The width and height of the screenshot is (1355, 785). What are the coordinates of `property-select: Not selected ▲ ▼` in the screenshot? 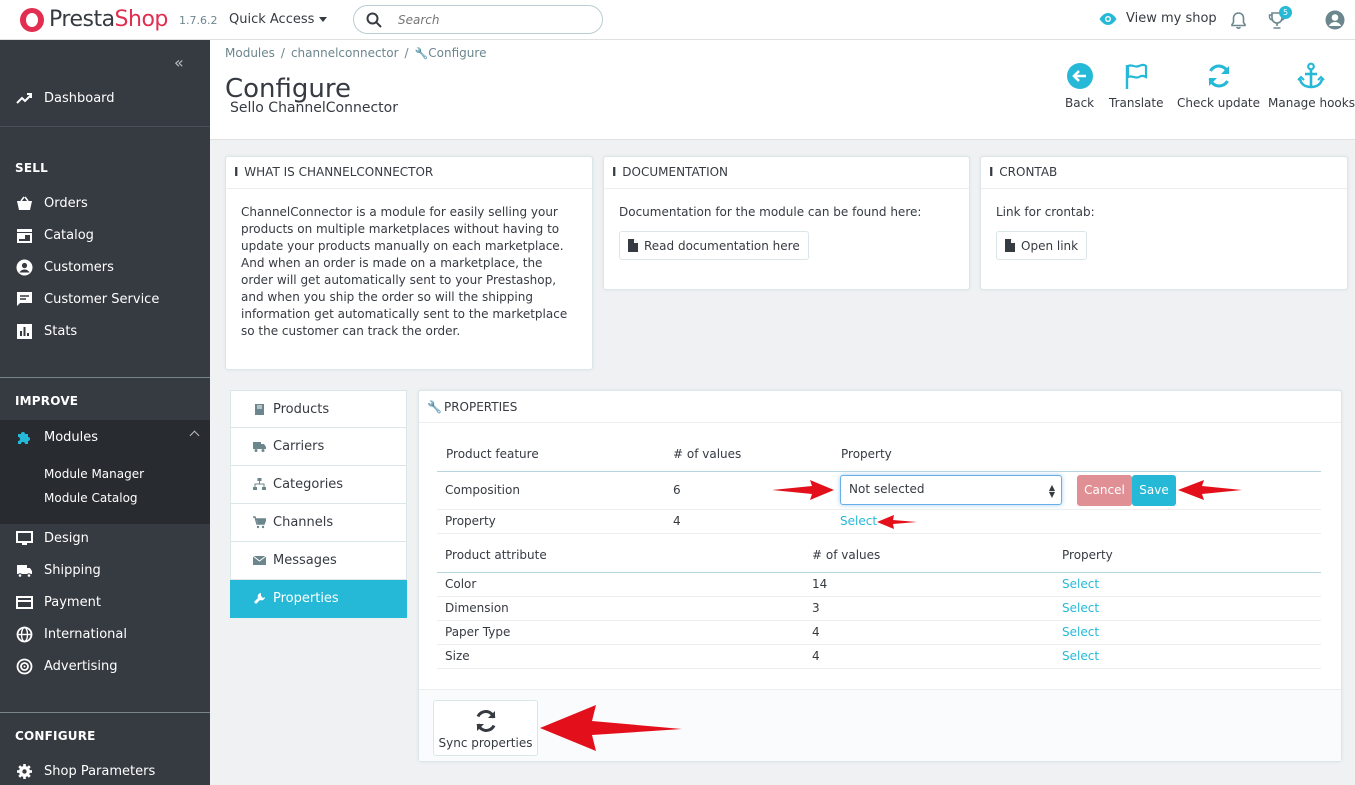 It's located at (951, 490).